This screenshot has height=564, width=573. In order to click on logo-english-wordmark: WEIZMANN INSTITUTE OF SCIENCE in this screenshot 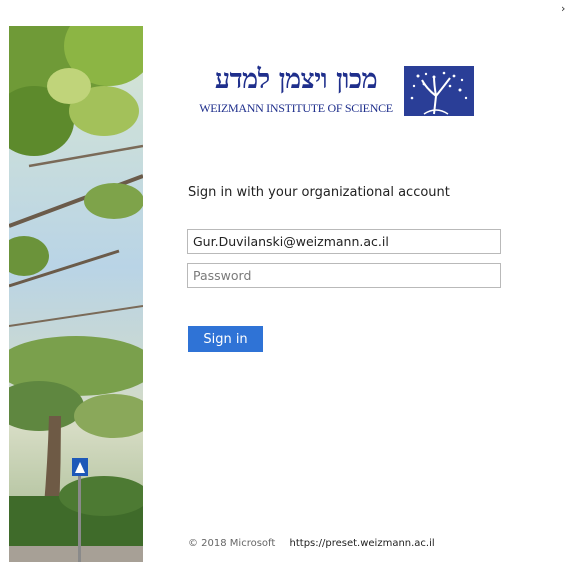, I will do `click(296, 108)`.